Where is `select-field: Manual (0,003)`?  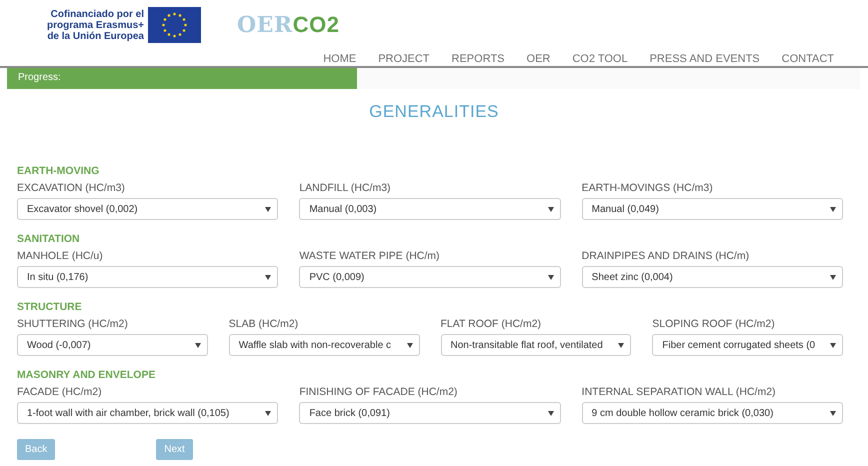
select-field: Manual (0,003) is located at coordinates (430, 209).